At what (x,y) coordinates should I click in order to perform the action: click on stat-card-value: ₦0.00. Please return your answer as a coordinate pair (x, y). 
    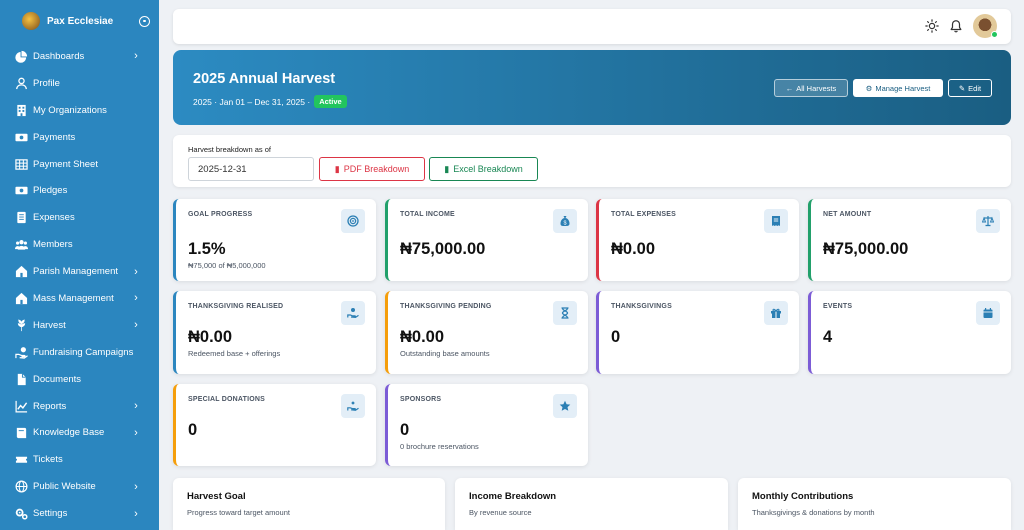
    Looking at the image, I should click on (633, 249).